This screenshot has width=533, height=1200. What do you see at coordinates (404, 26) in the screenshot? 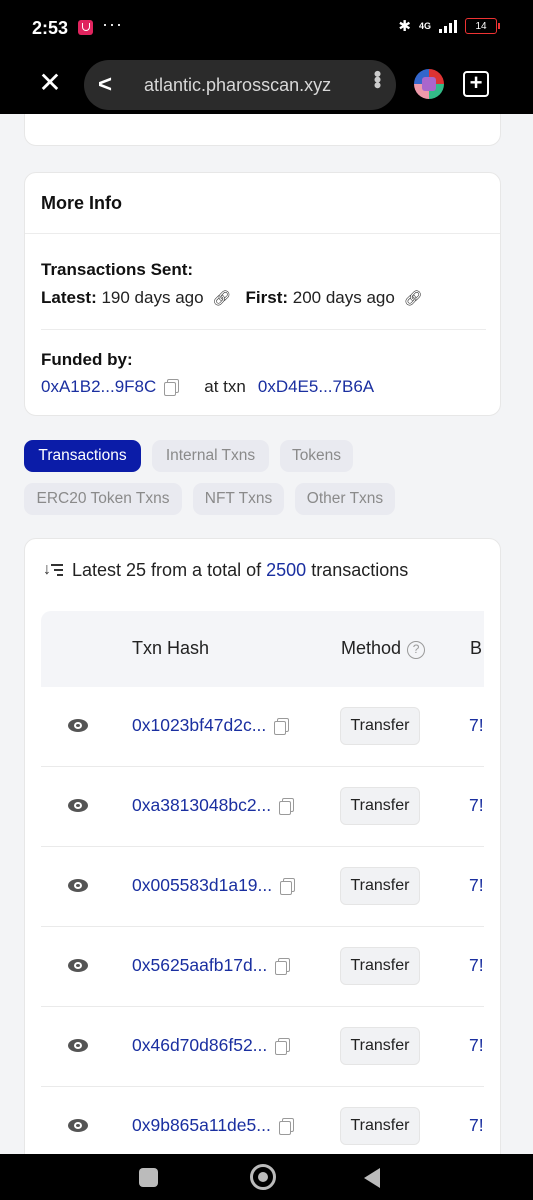
I see `bluetooth-icon: ✱` at bounding box center [404, 26].